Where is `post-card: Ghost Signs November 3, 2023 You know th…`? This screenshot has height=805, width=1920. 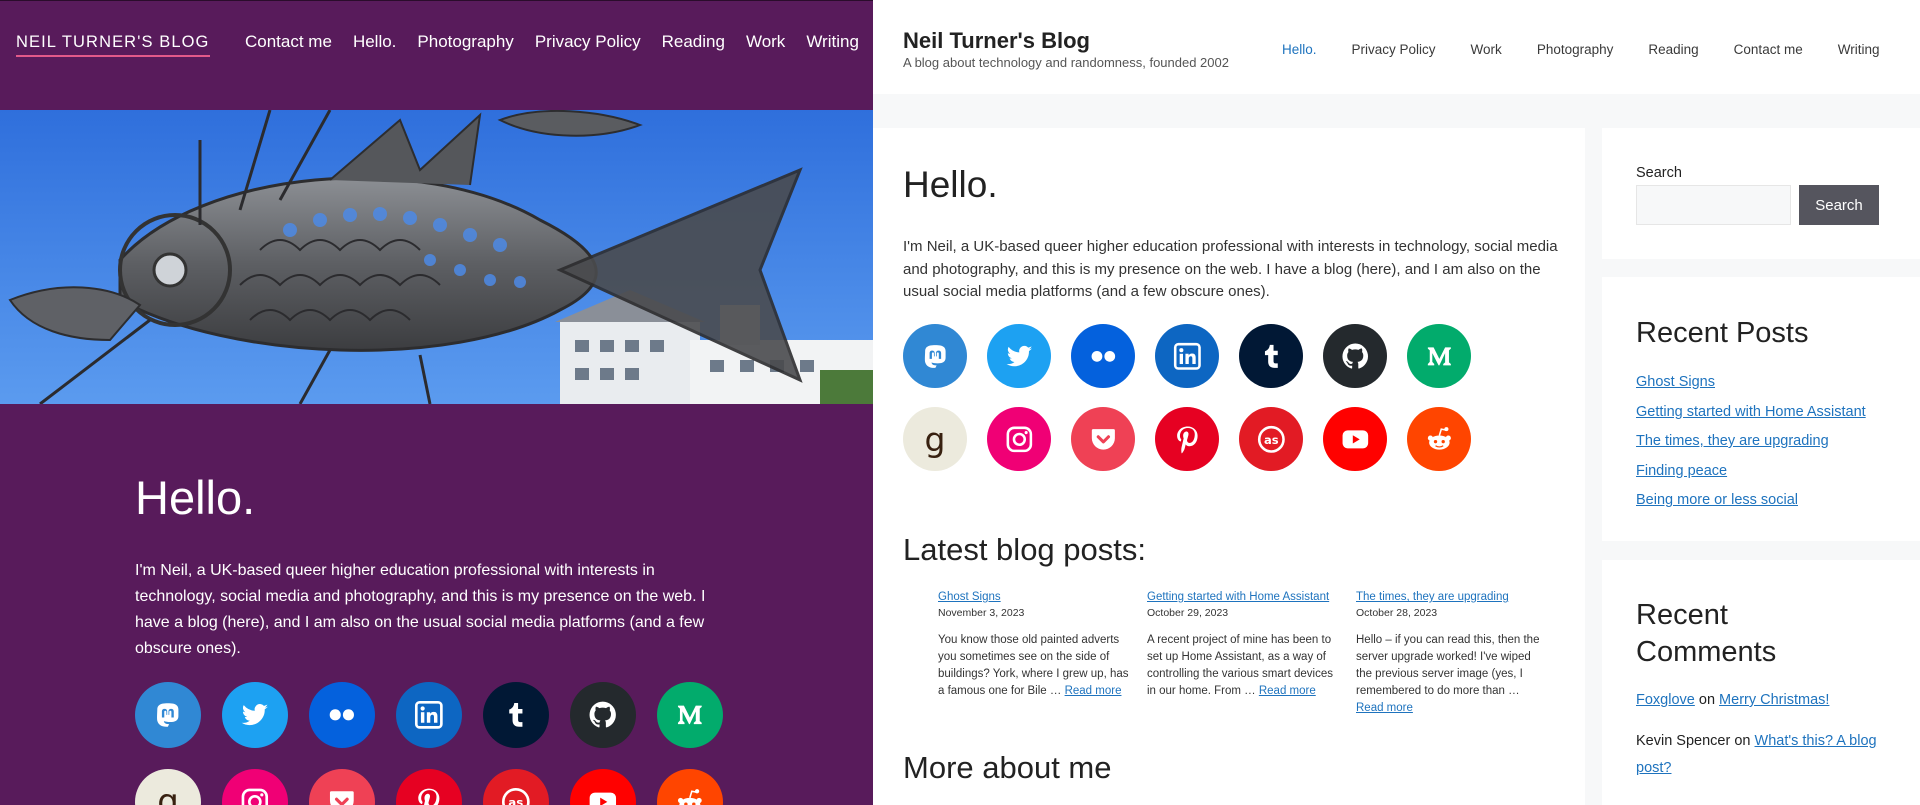
post-card: Ghost Signs November 3, 2023 You know th… is located at coordinates (1034, 653).